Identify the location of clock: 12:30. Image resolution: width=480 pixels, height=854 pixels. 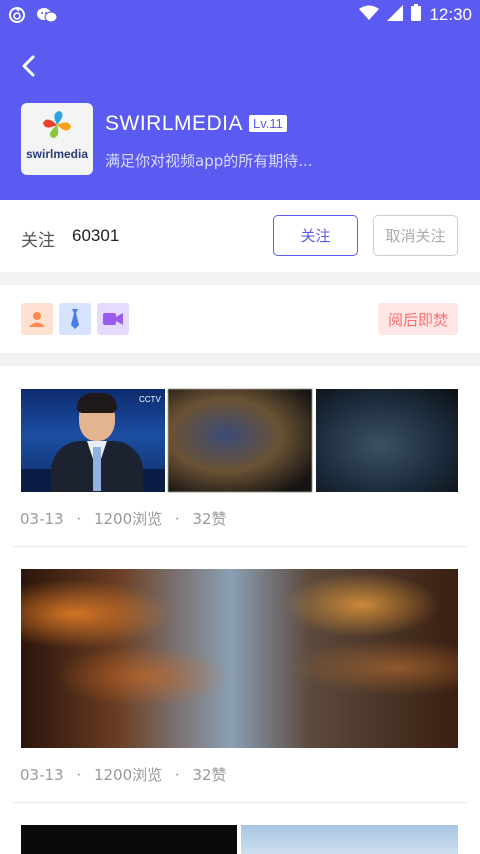
(450, 14).